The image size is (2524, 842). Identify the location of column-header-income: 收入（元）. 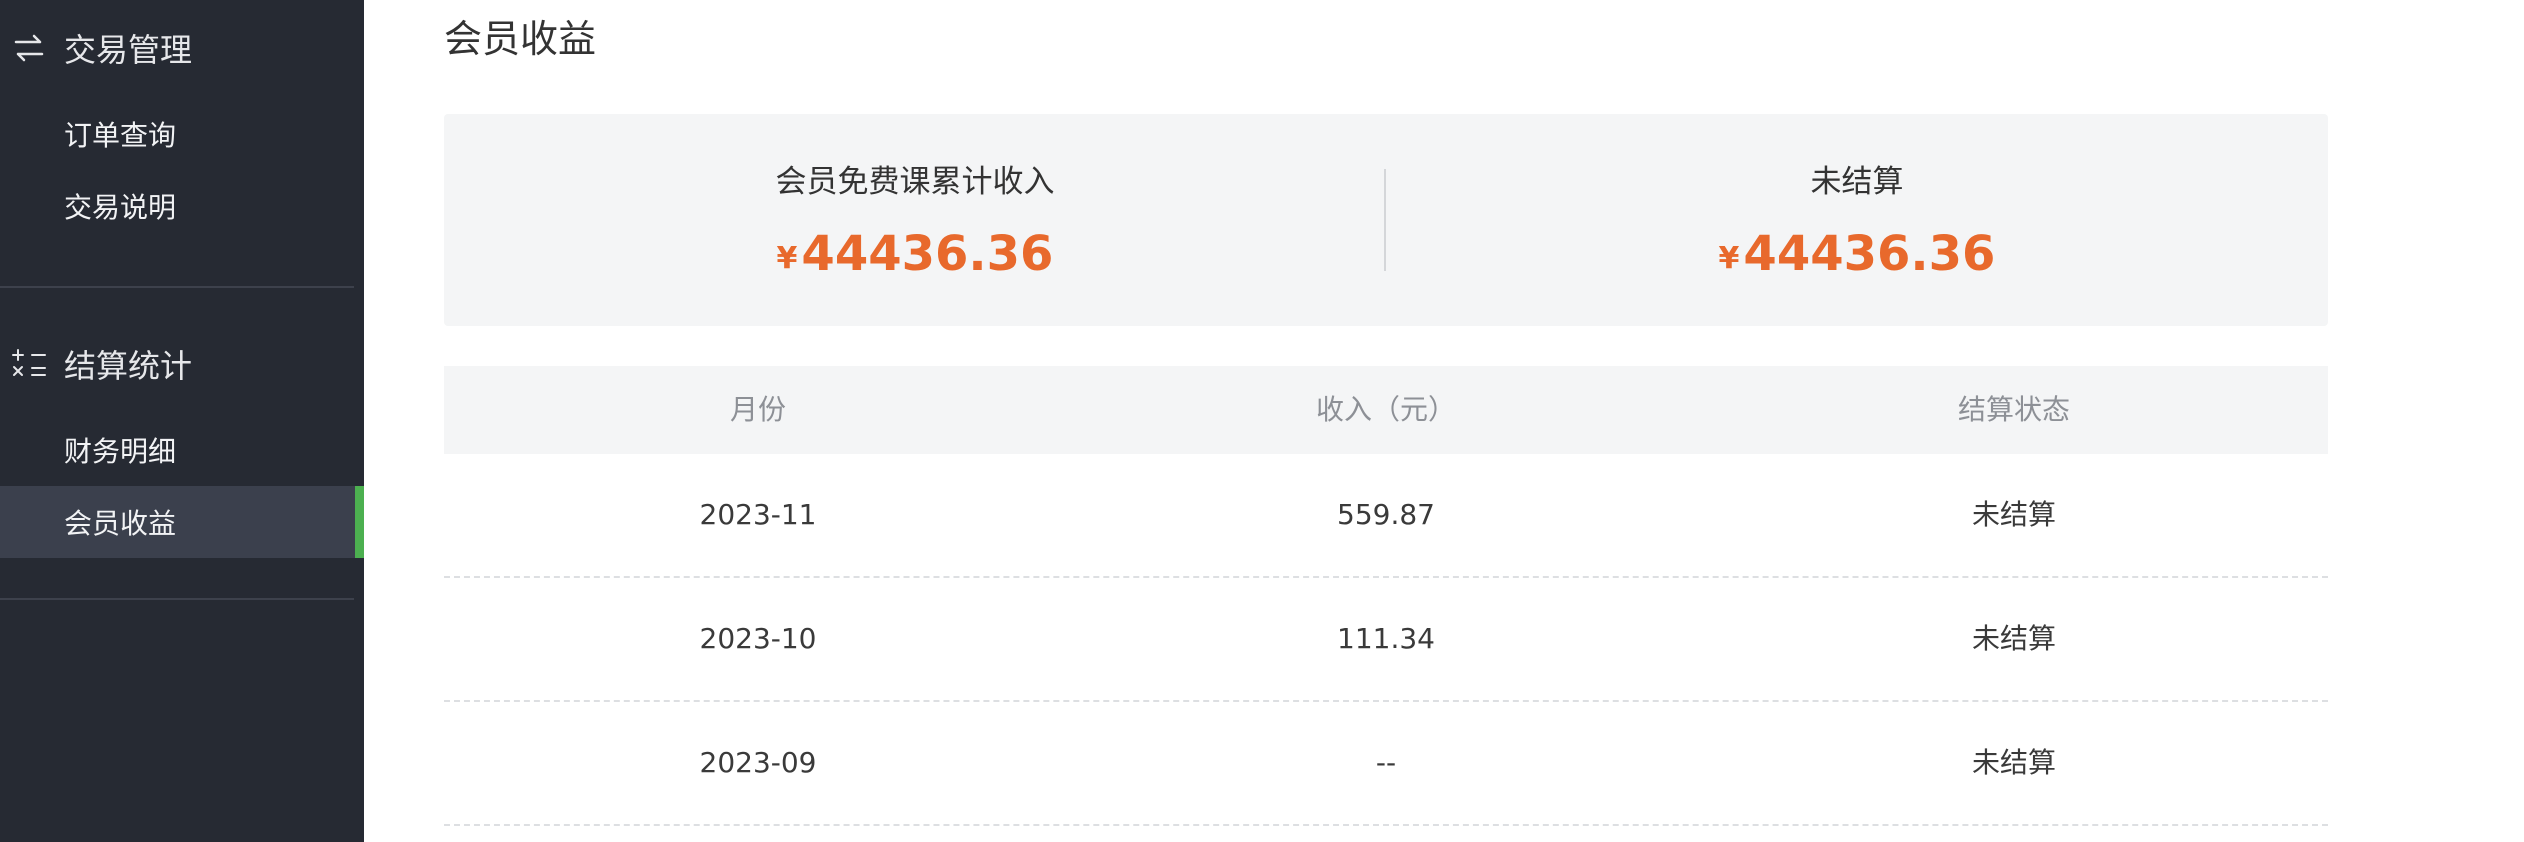
(1385, 409).